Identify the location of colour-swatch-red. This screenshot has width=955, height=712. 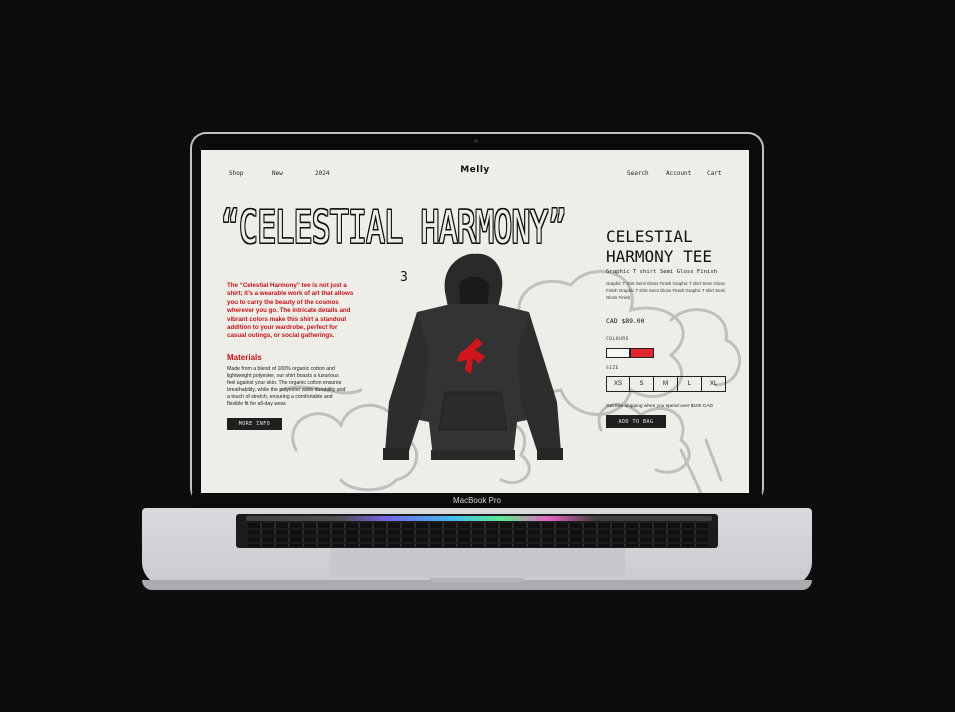
(642, 353).